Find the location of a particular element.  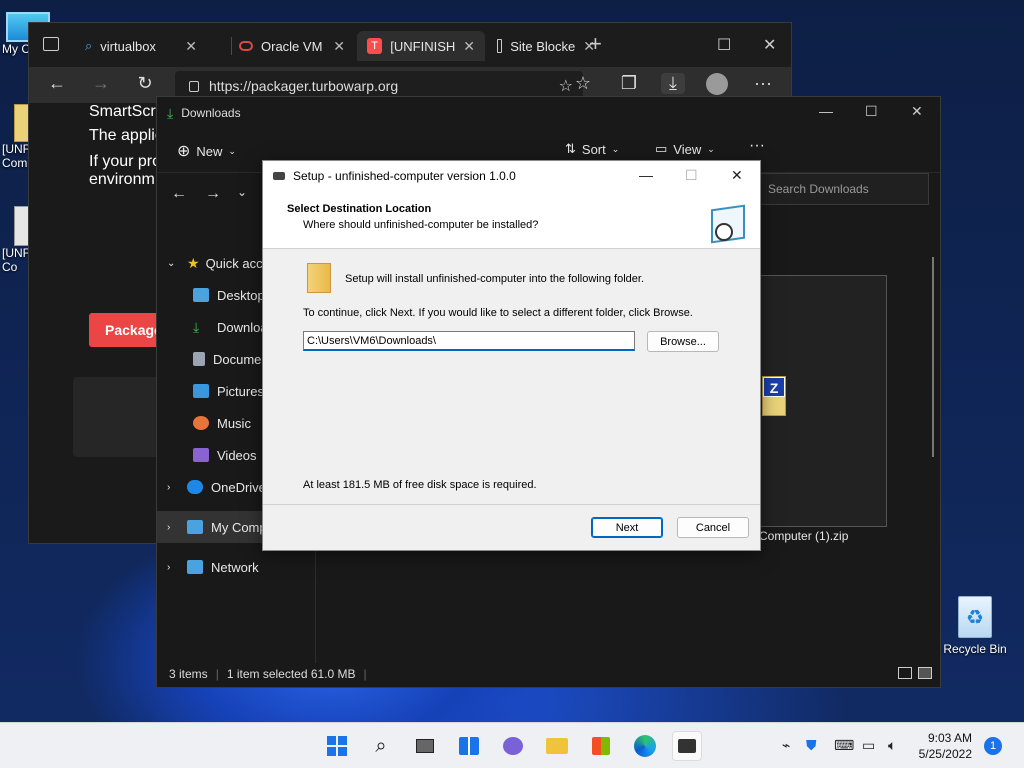

collections-icon: ❐ is located at coordinates (629, 83).